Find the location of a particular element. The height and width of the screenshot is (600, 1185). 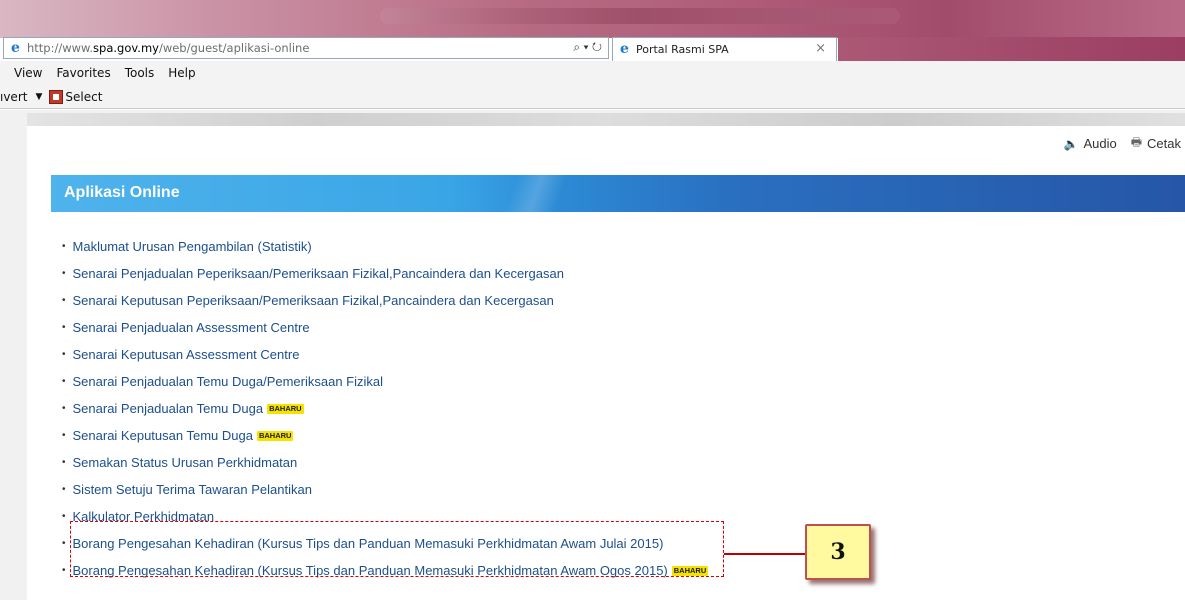

audio-link: 🔈 Audio is located at coordinates (1090, 143).